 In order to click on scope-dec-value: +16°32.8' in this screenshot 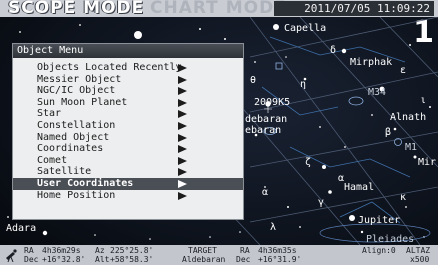, I will do `click(64, 259)`.